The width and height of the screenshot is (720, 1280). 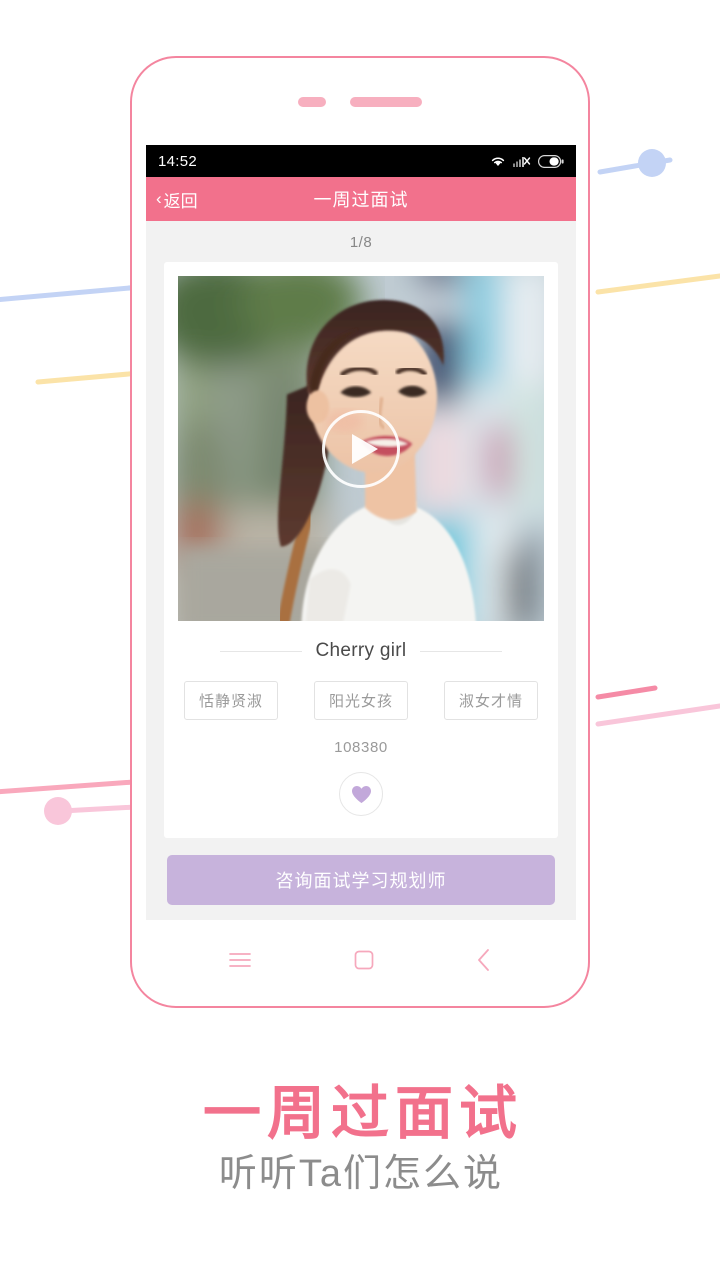 I want to click on camera-dot-icon, so click(x=312, y=102).